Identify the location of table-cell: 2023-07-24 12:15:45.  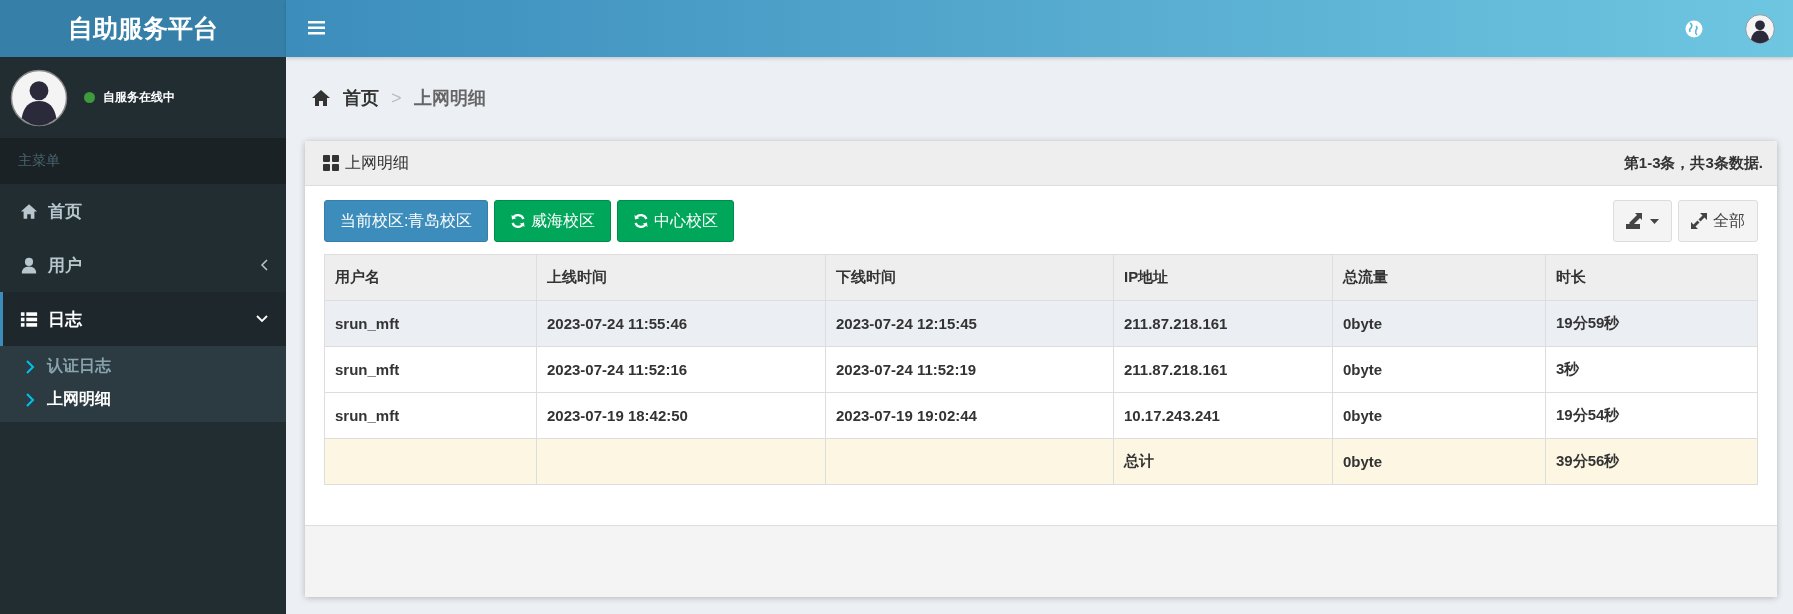
(969, 323).